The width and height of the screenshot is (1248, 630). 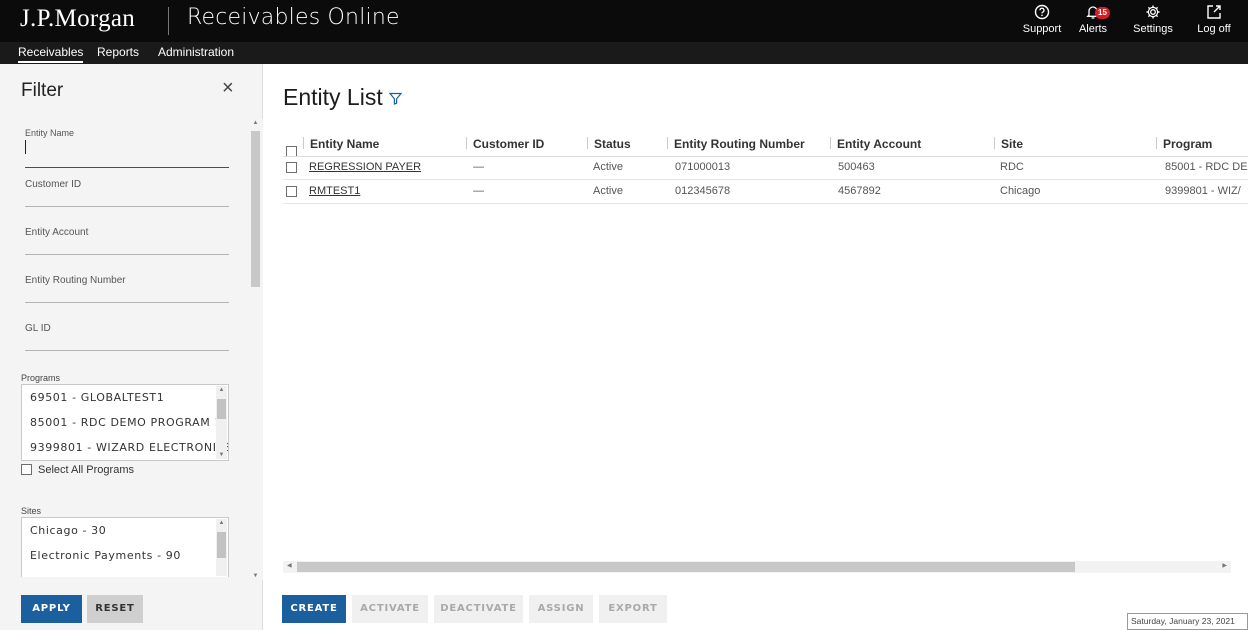 I want to click on site-cell: Chicago, so click(x=1020, y=191).